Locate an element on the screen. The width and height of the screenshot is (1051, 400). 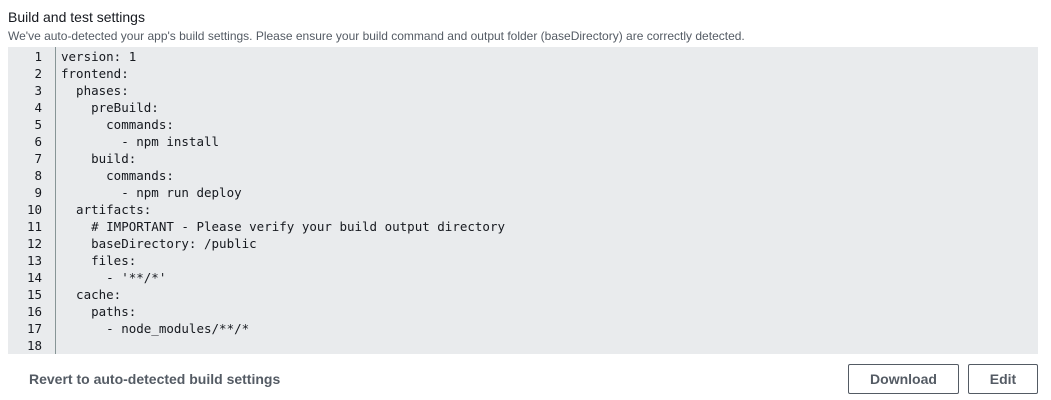
line-number: 8 is located at coordinates (38, 175).